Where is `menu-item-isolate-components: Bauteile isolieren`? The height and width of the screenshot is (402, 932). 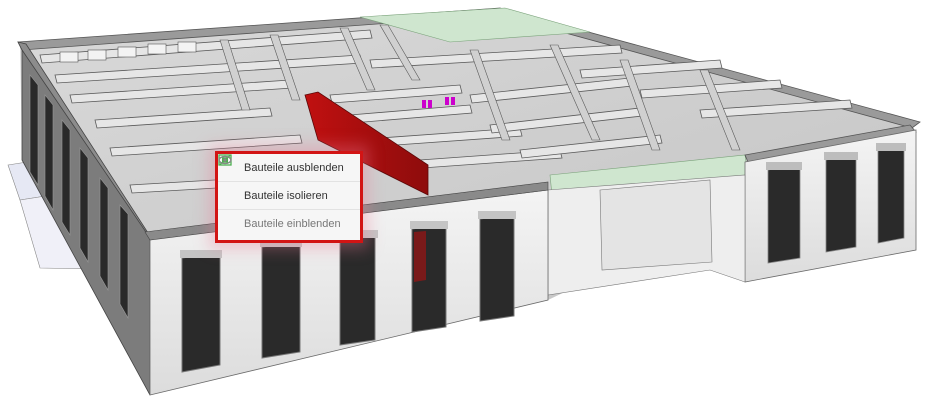 menu-item-isolate-components: Bauteile isolieren is located at coordinates (289, 182).